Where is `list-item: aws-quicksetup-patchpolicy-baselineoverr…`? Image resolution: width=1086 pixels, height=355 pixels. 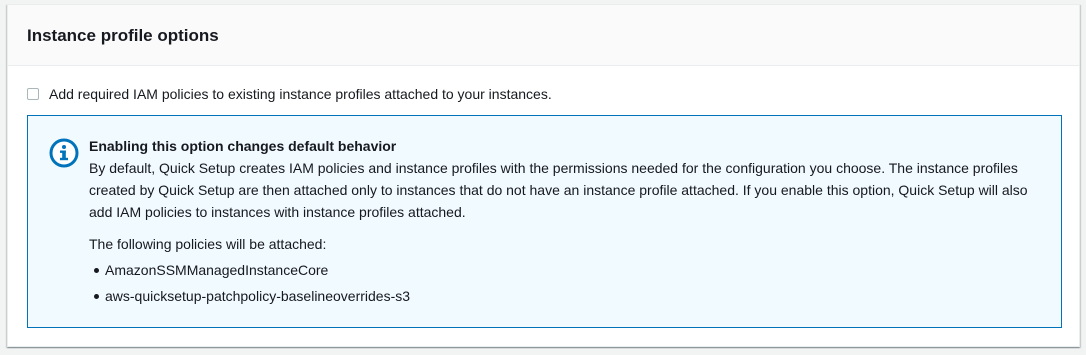 list-item: aws-quicksetup-patchpolicy-baselineoverr… is located at coordinates (571, 296).